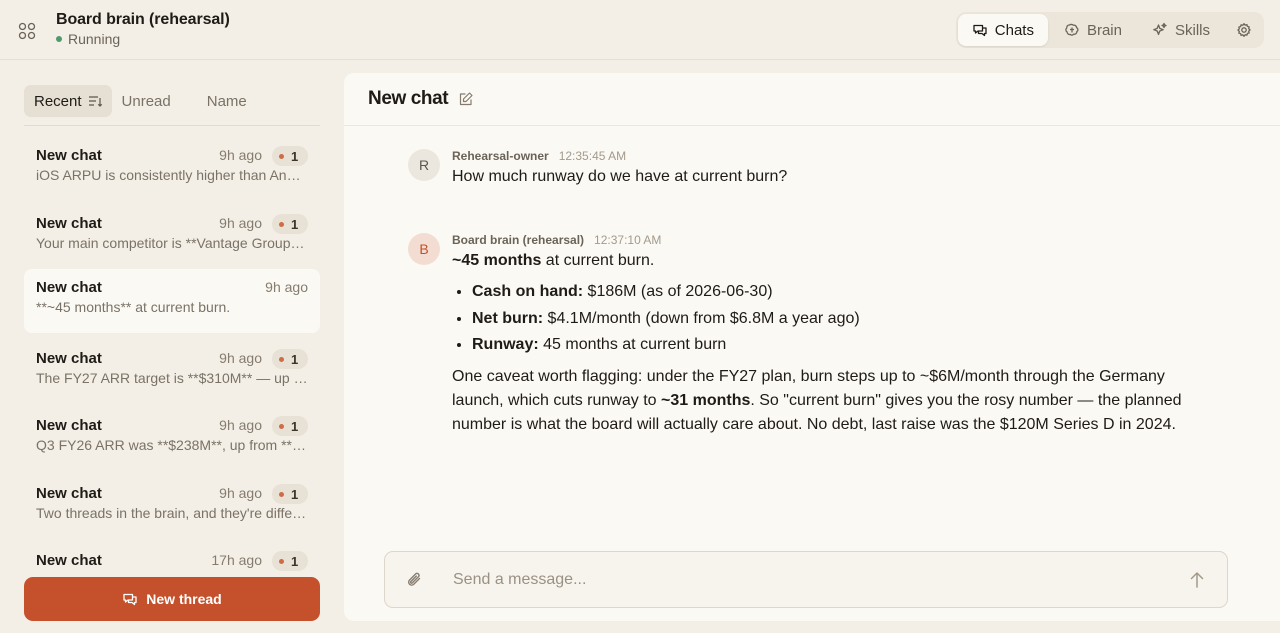 The width and height of the screenshot is (1280, 633). Describe the element at coordinates (466, 99) in the screenshot. I see `edit-icon` at that location.